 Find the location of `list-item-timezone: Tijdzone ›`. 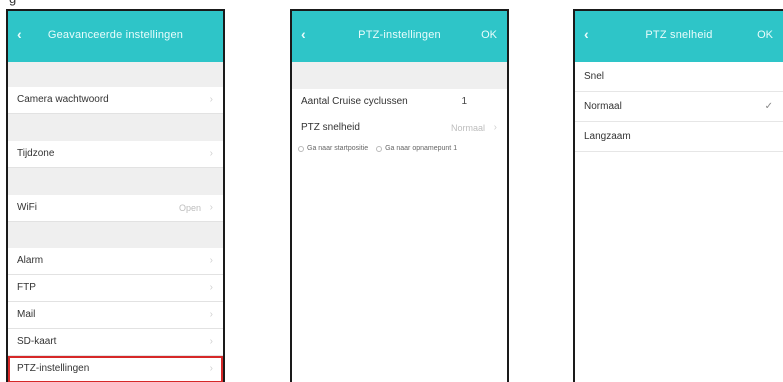

list-item-timezone: Tijdzone › is located at coordinates (115, 154).